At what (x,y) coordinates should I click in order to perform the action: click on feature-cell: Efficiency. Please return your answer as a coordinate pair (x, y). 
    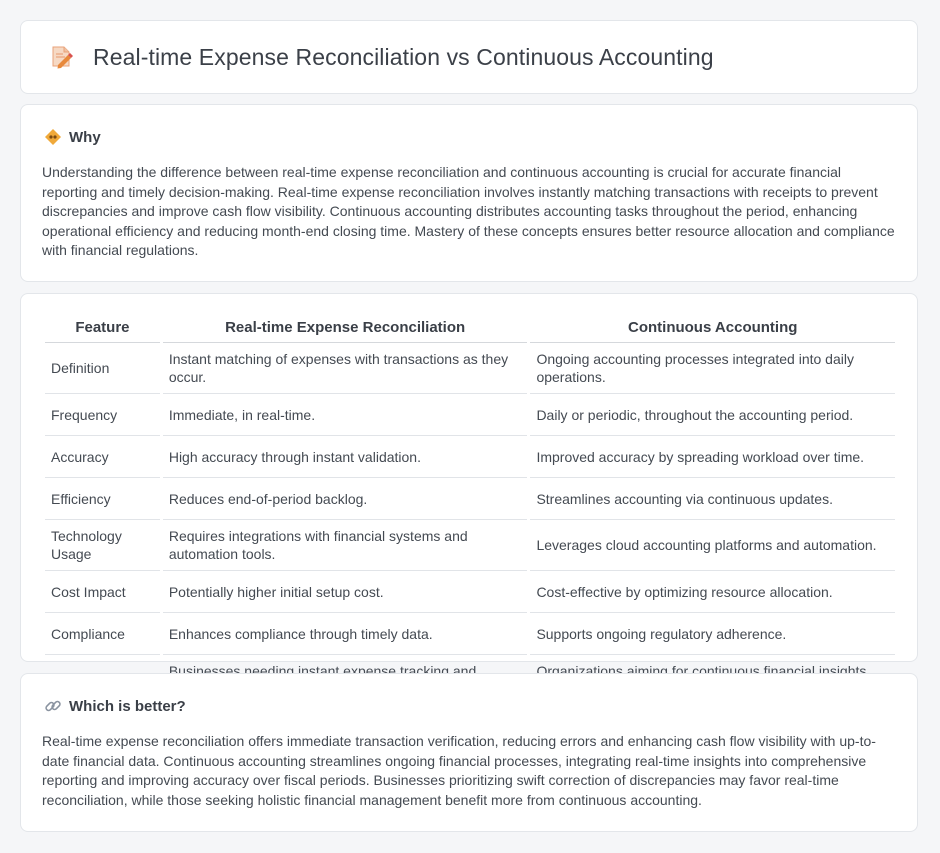
    Looking at the image, I should click on (102, 499).